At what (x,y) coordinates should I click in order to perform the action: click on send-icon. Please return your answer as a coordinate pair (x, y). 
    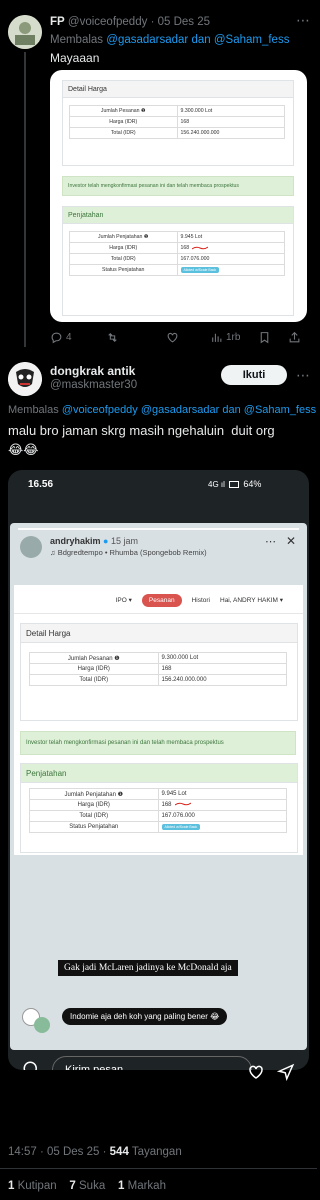
    Looking at the image, I should click on (286, 1072).